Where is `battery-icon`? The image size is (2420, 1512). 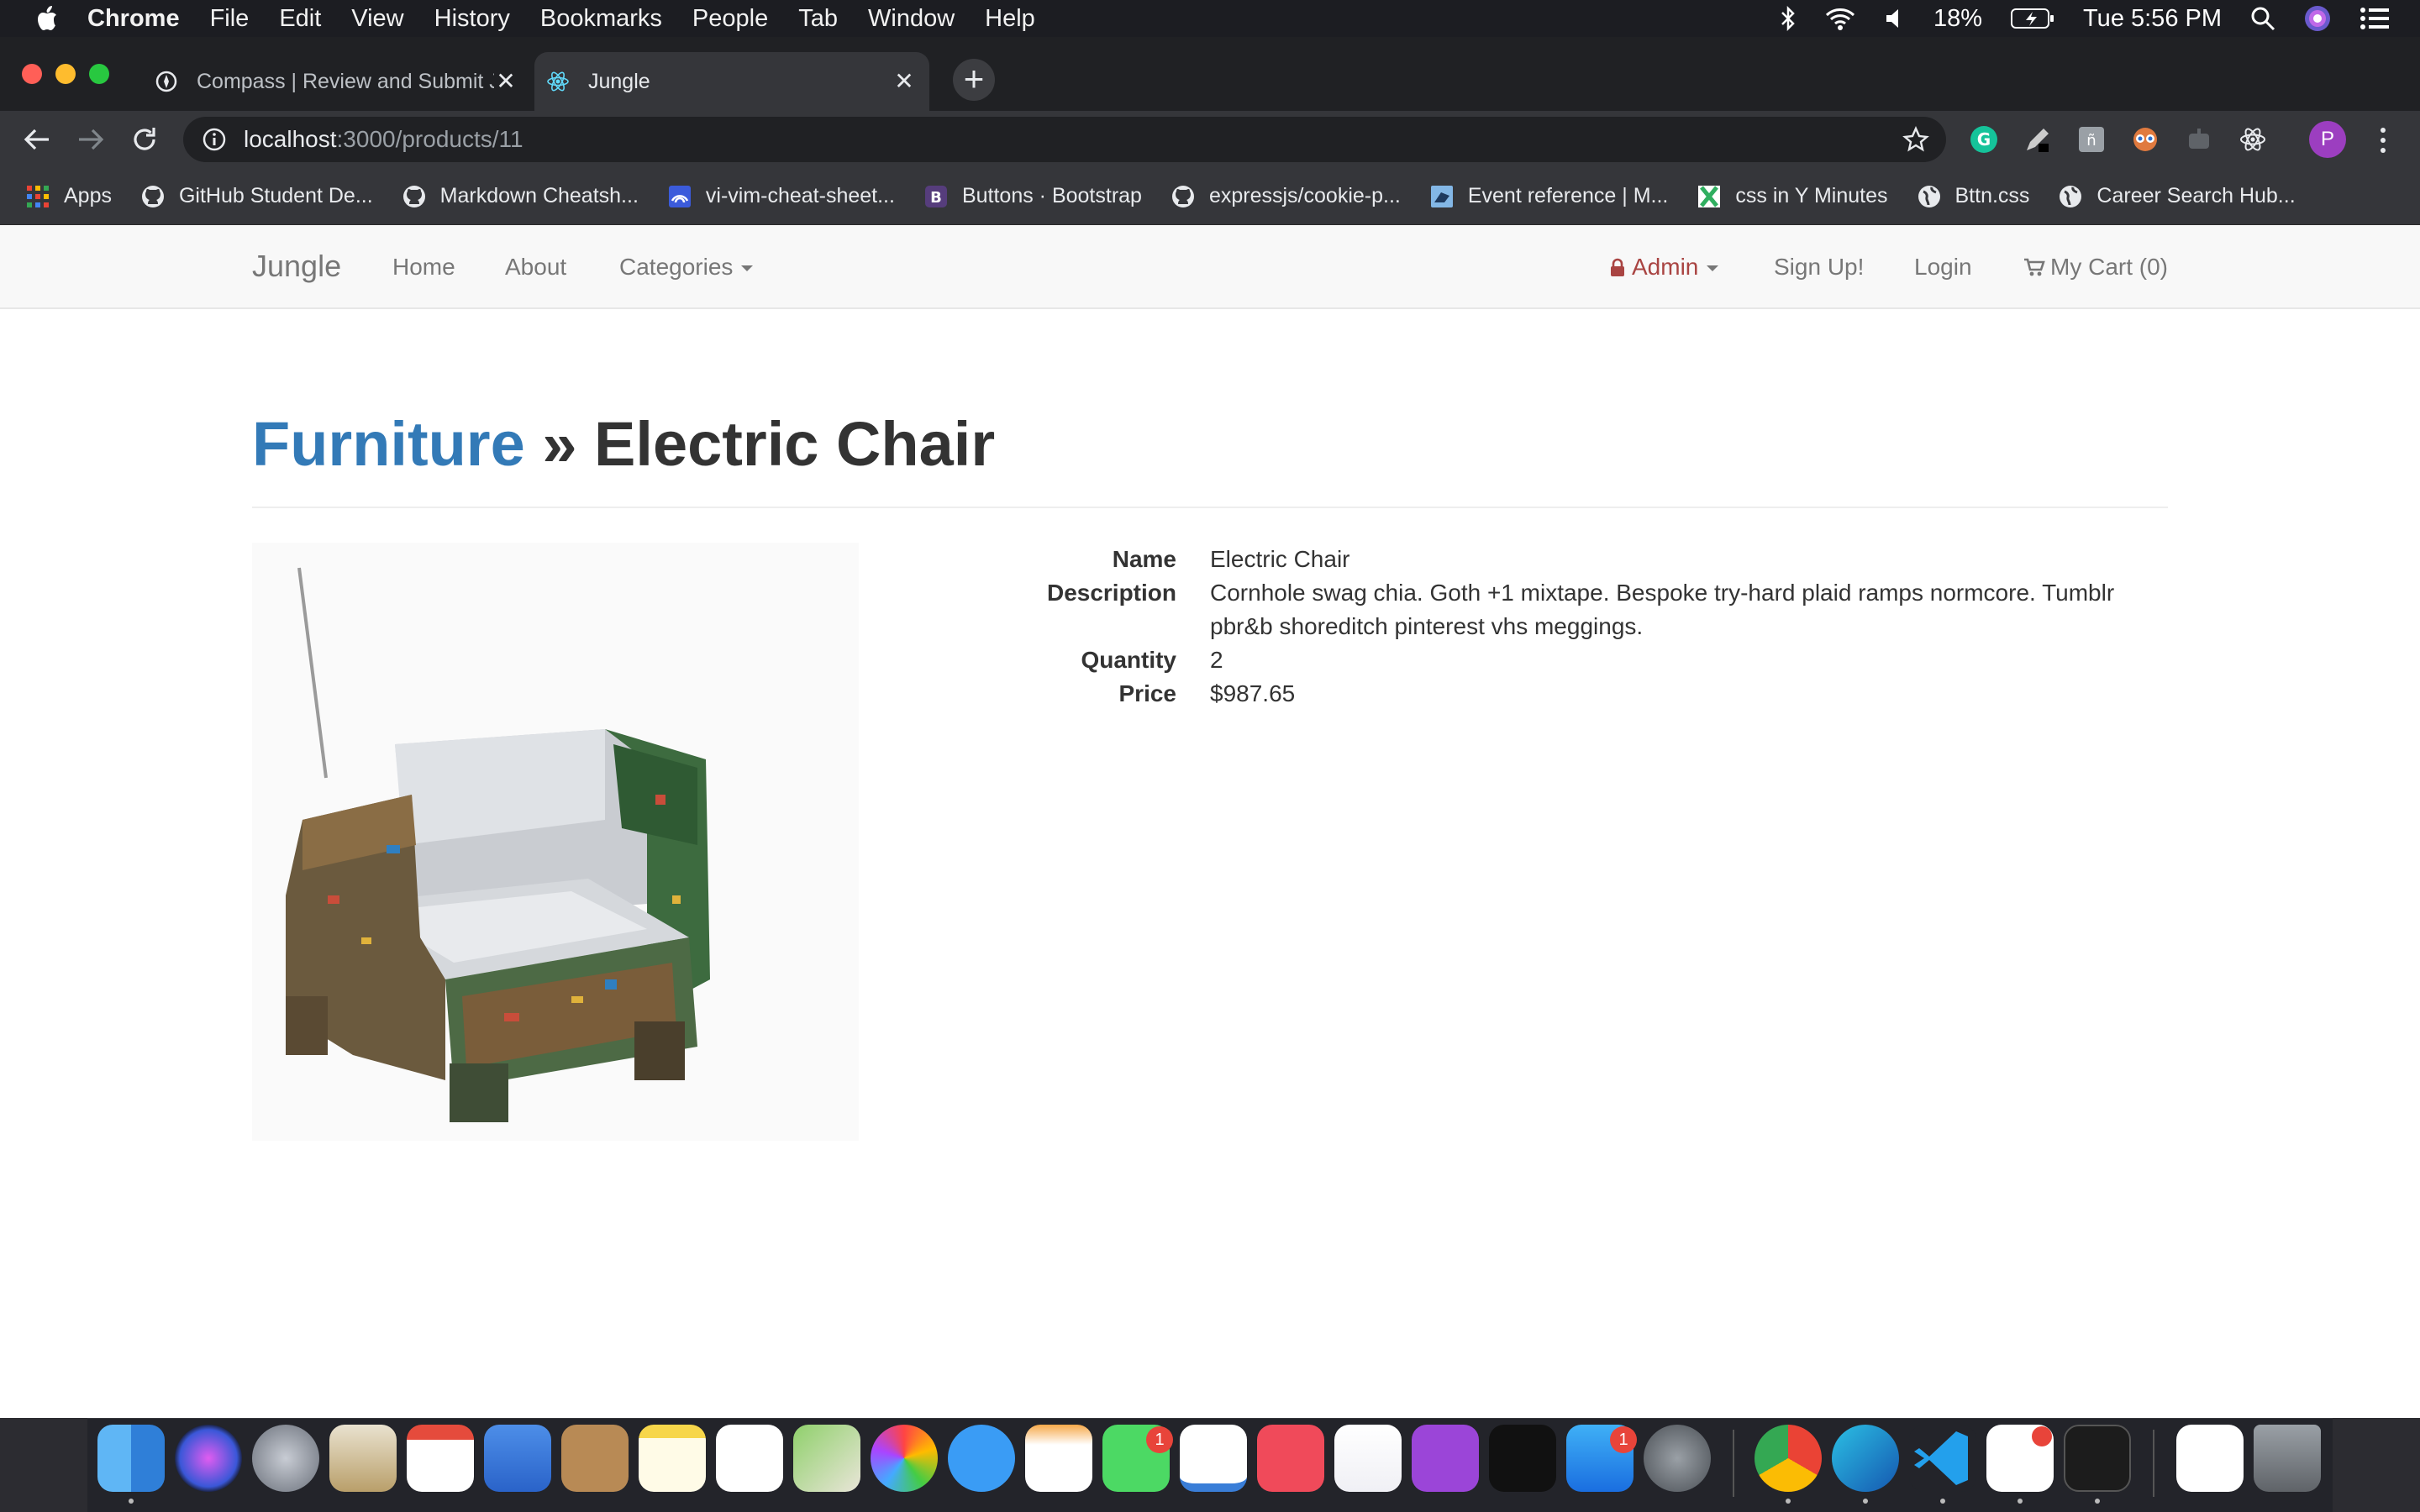
battery-icon is located at coordinates (2033, 18).